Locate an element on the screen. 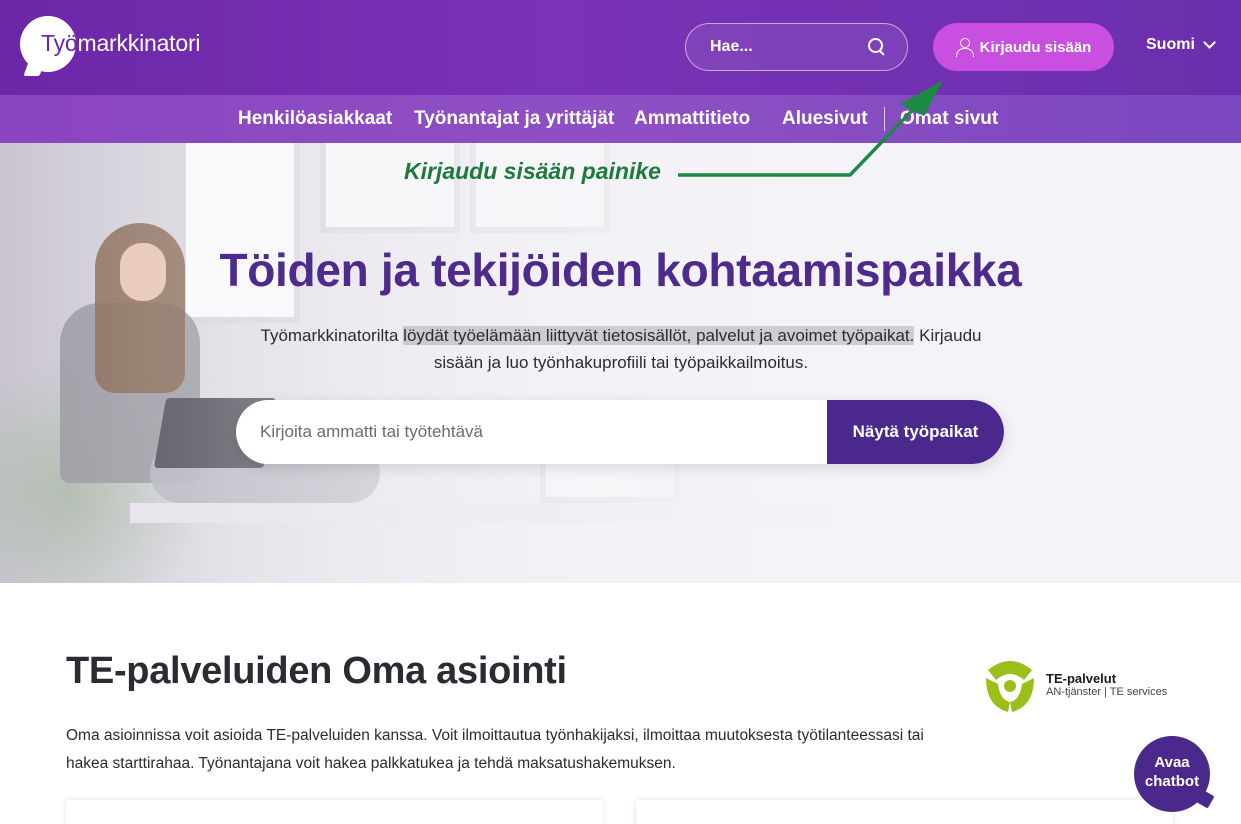  show-jobs-button: Näytä työpaikat is located at coordinates (915, 432).